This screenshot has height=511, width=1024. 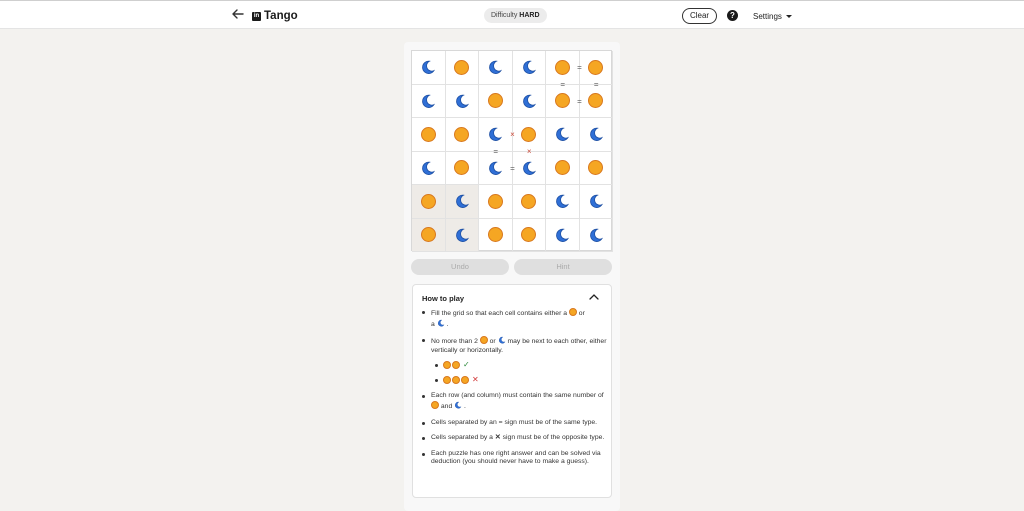 What do you see at coordinates (492, 342) in the screenshot?
I see `rule-text: or` at bounding box center [492, 342].